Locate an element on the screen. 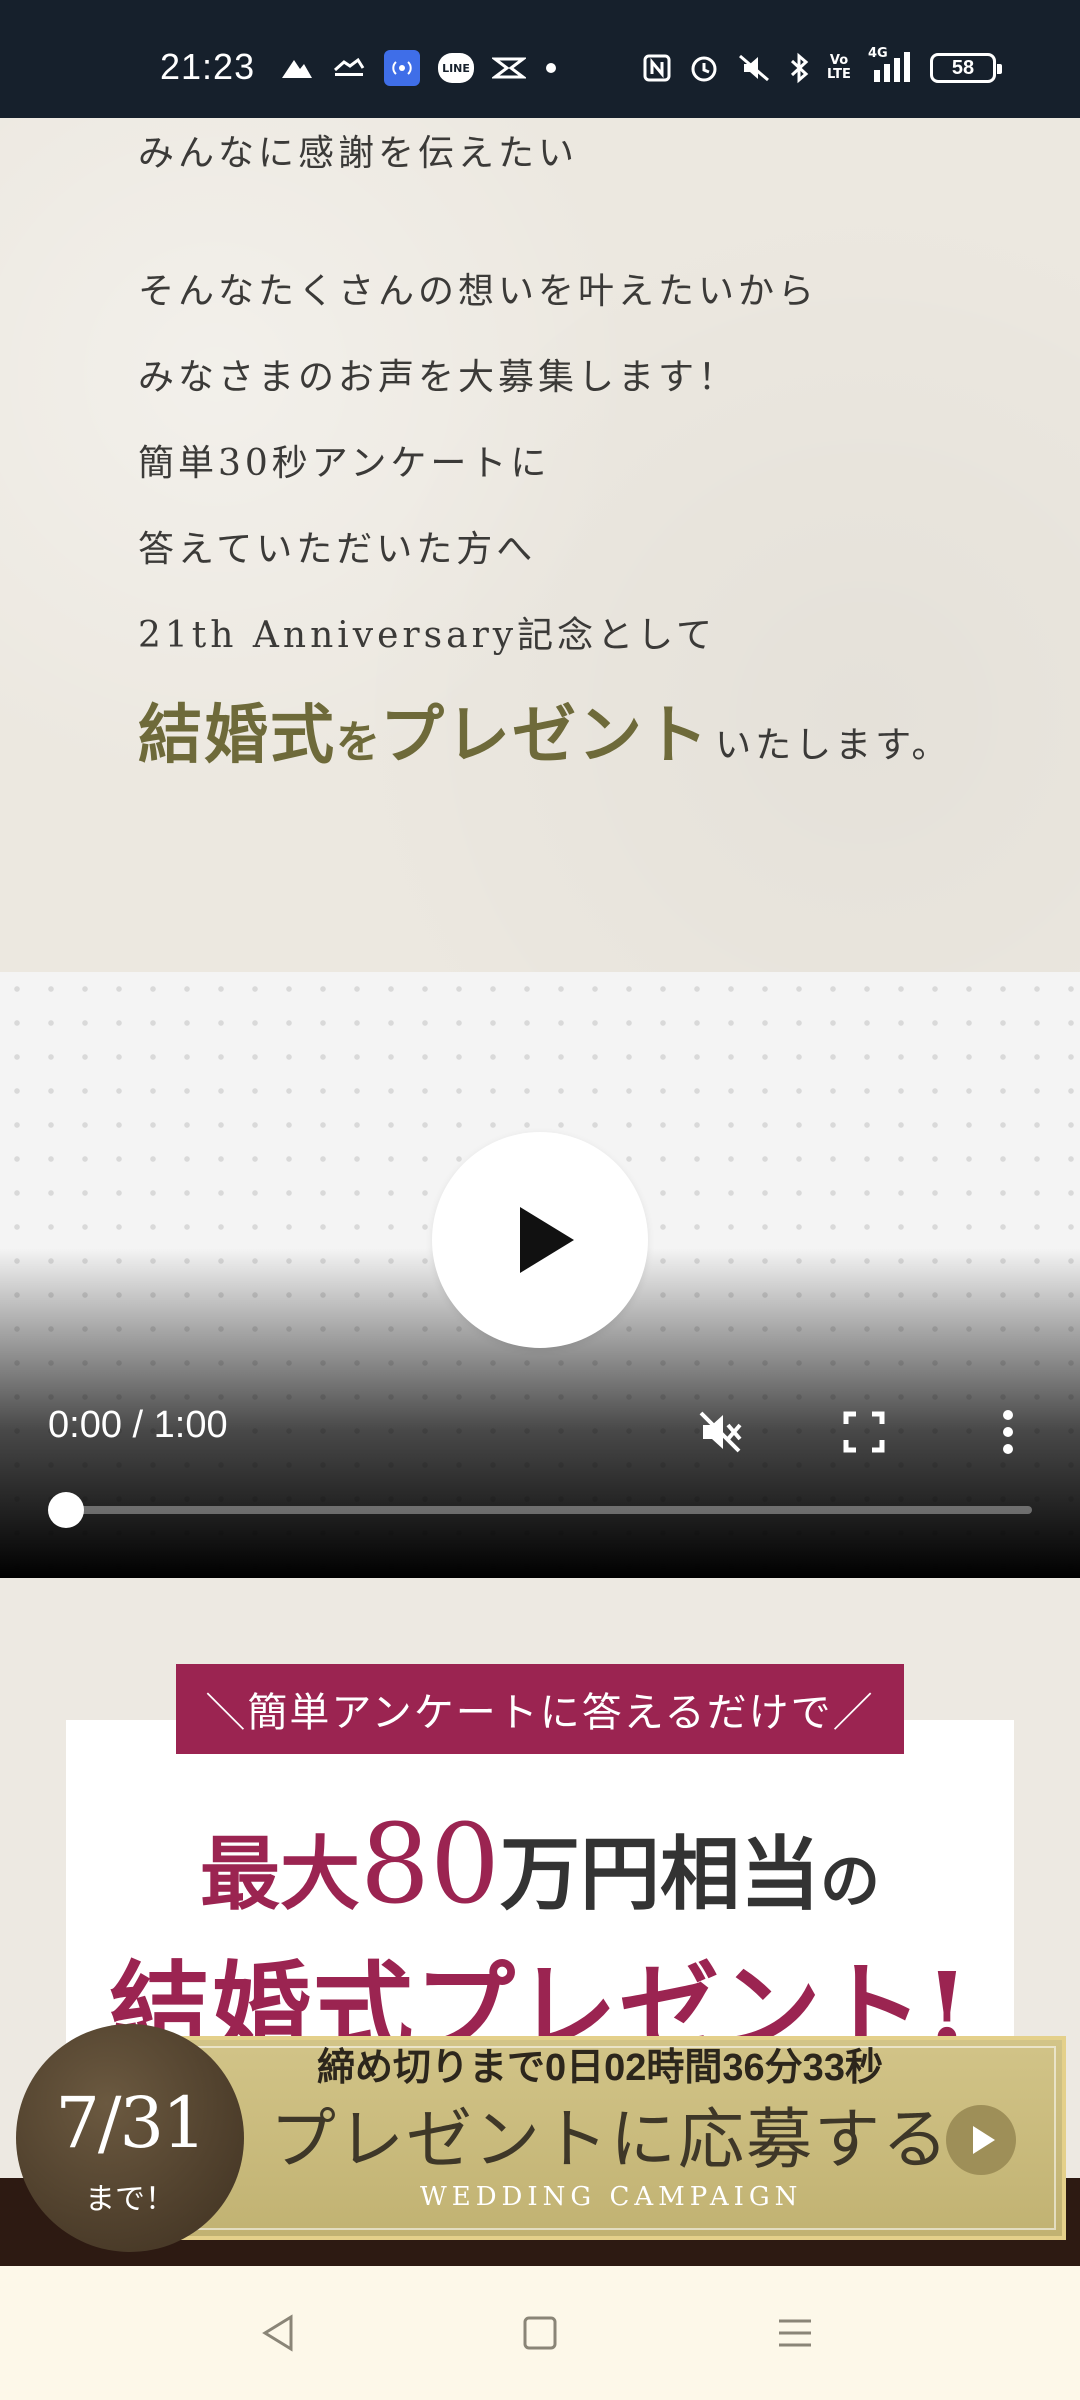  fullscreen-button is located at coordinates (864, 1432).